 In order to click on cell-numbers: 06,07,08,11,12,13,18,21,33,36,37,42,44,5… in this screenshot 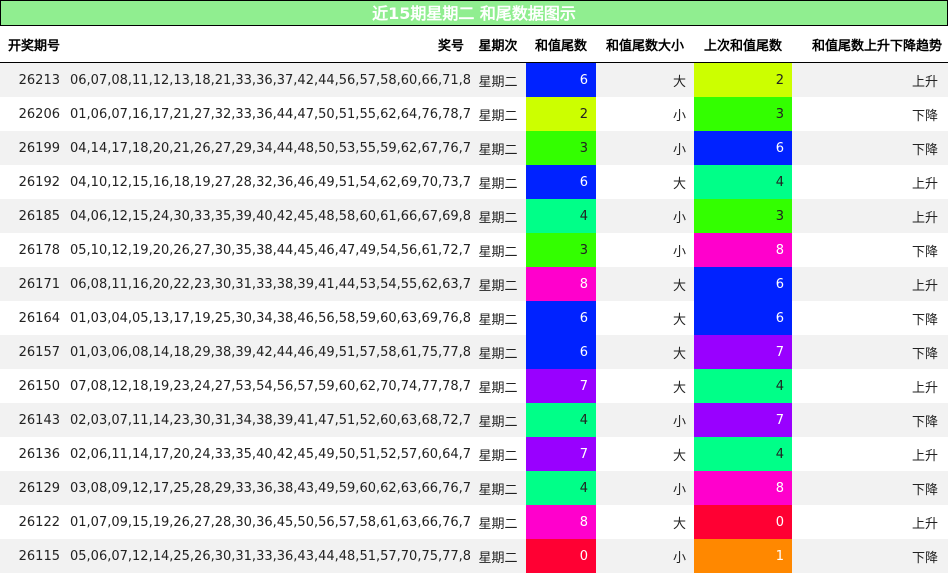, I will do `click(270, 79)`.